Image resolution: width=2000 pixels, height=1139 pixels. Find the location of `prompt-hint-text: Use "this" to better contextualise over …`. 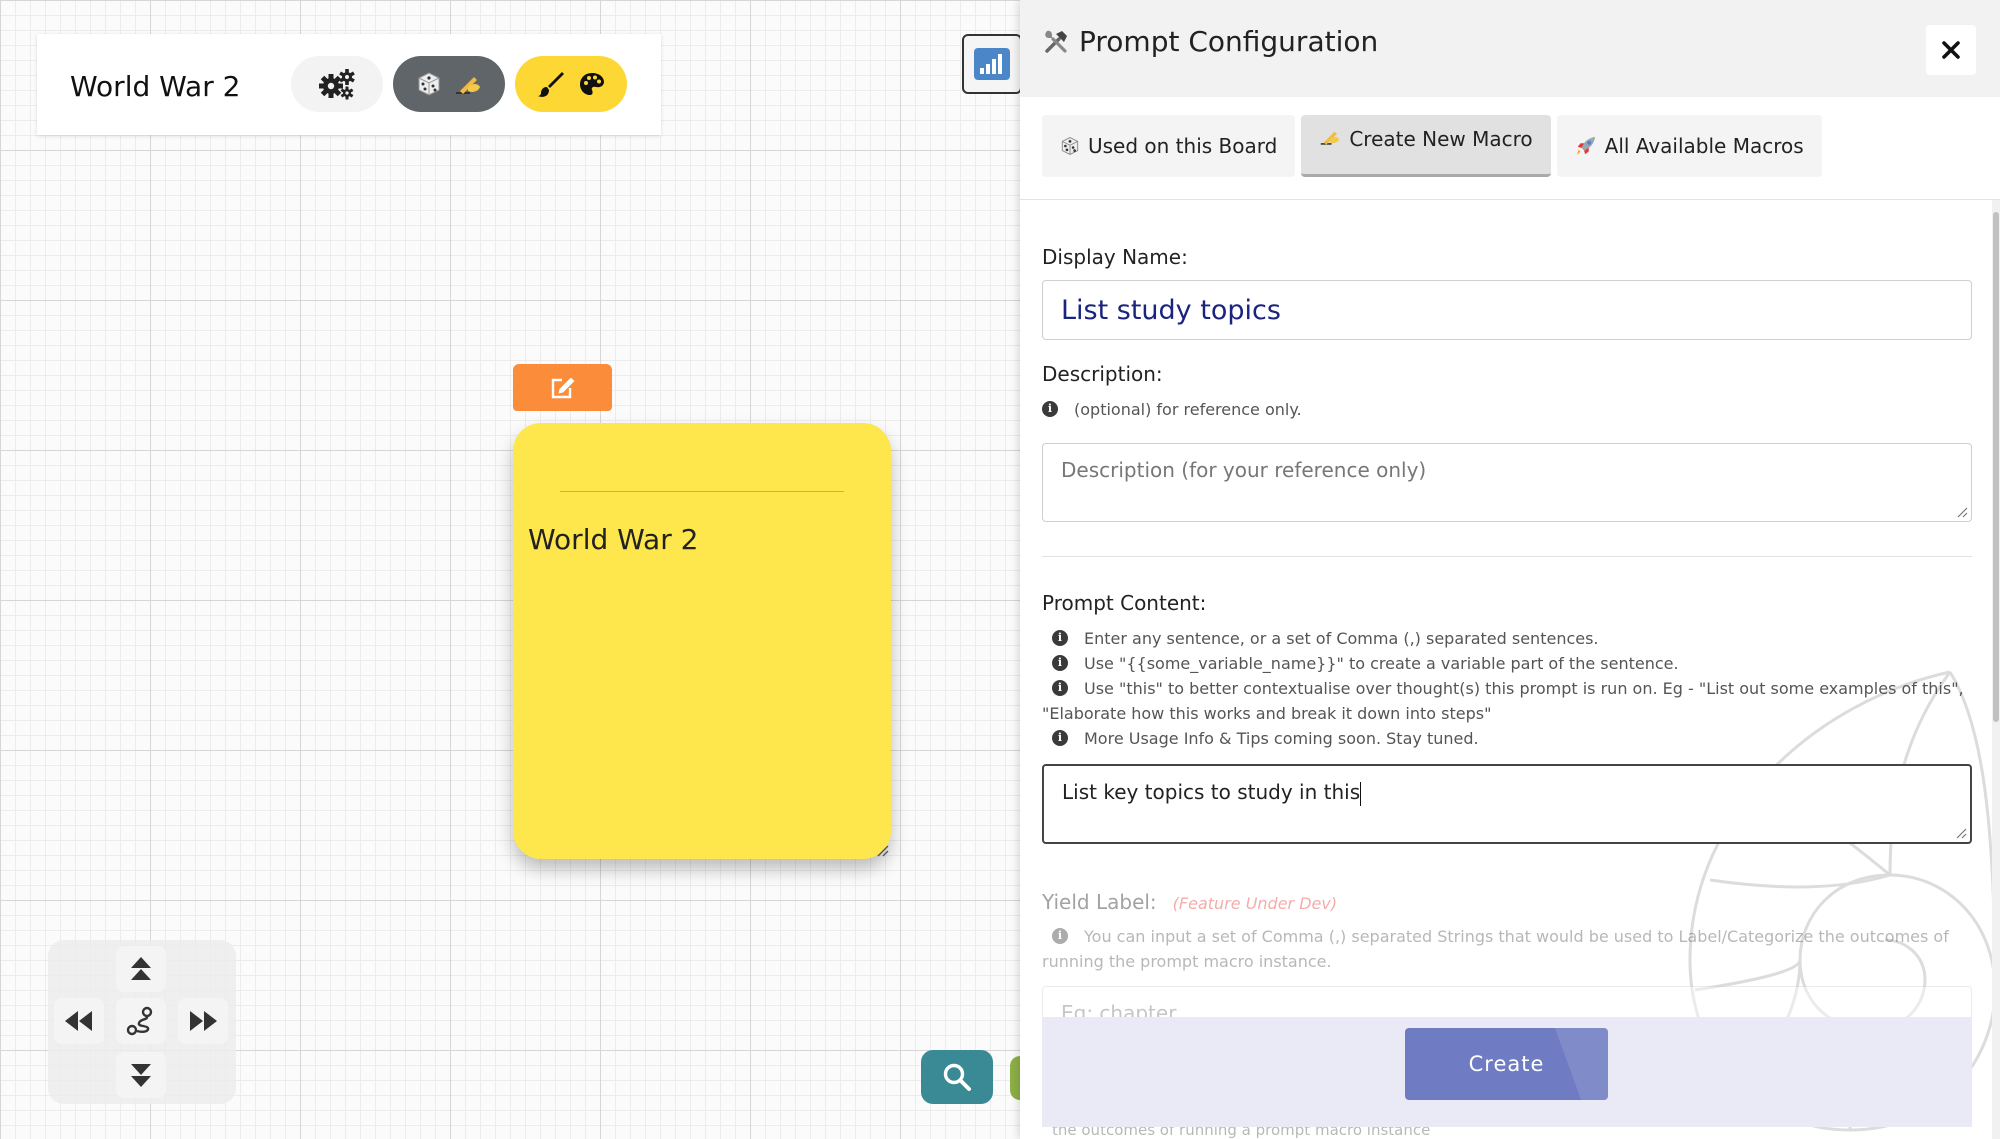

prompt-hint-text: Use "this" to better contextualise over … is located at coordinates (1503, 701).